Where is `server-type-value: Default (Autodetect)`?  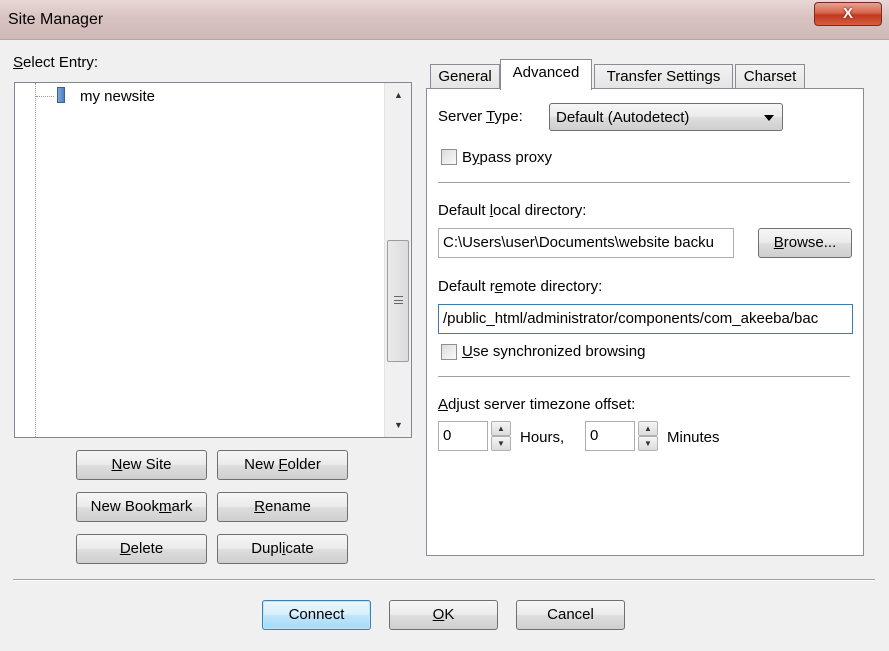 server-type-value: Default (Autodetect) is located at coordinates (623, 117).